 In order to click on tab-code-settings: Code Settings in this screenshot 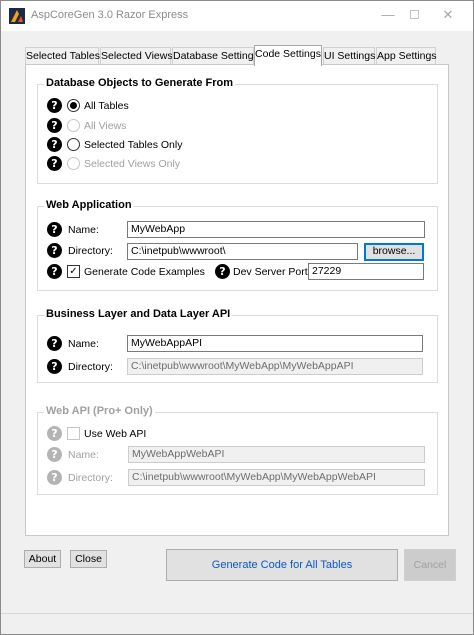, I will do `click(288, 55)`.